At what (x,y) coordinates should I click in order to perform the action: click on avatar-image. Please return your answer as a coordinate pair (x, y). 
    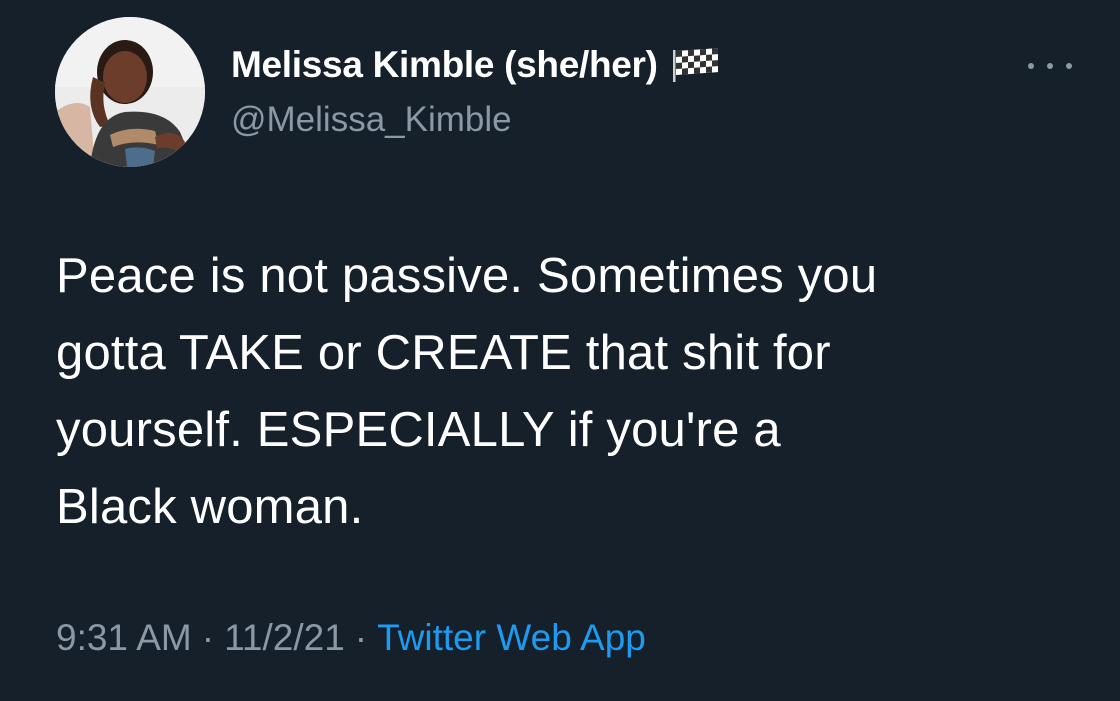
    Looking at the image, I should click on (130, 92).